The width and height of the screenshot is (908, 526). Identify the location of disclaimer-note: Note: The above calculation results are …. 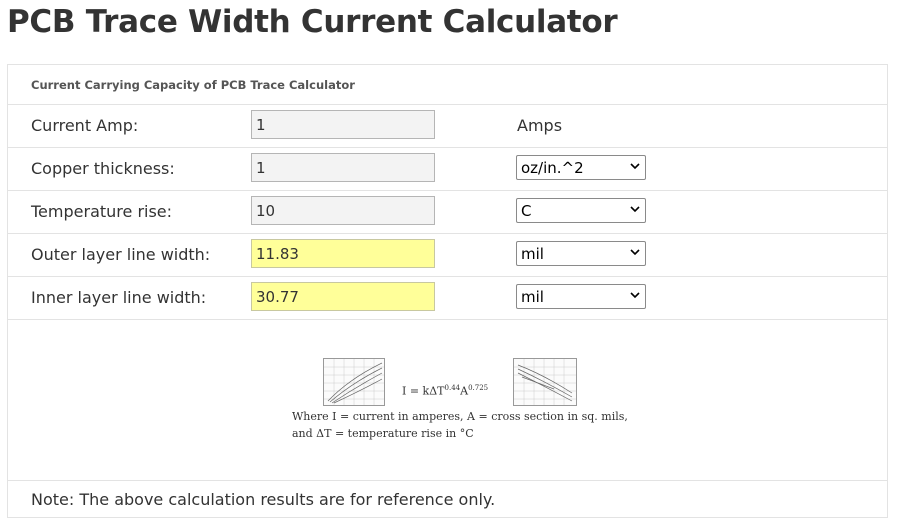
(263, 499).